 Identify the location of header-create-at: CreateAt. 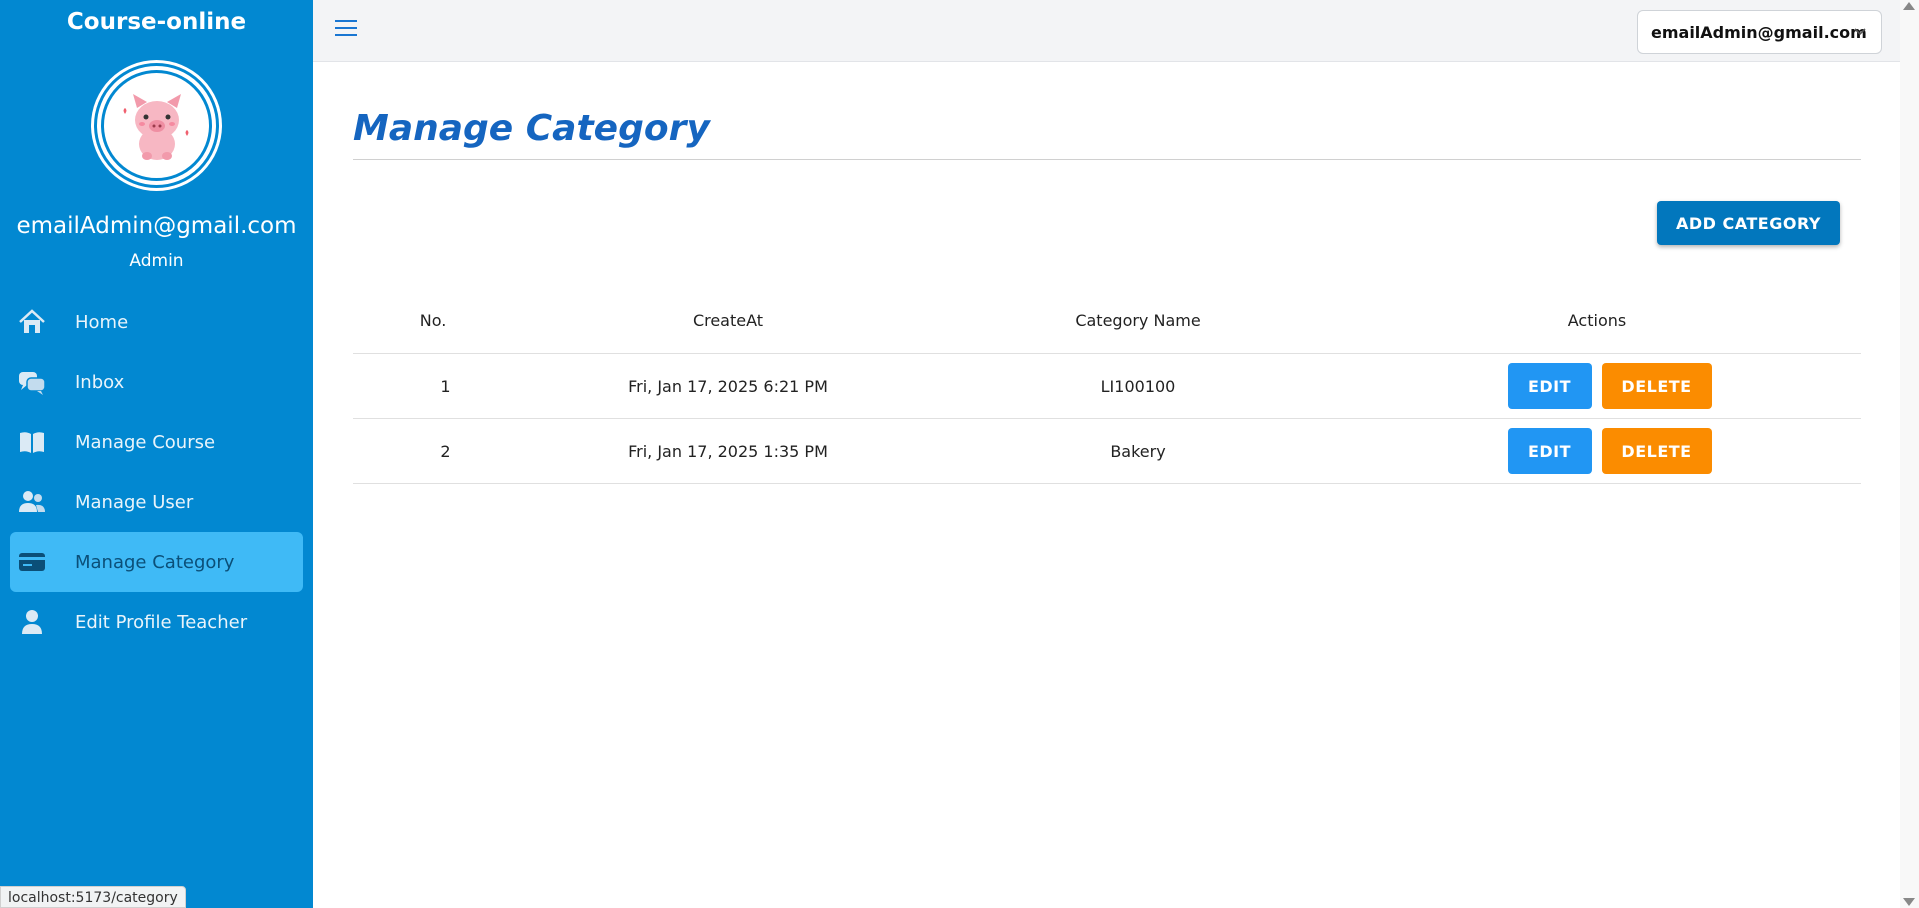
(728, 320).